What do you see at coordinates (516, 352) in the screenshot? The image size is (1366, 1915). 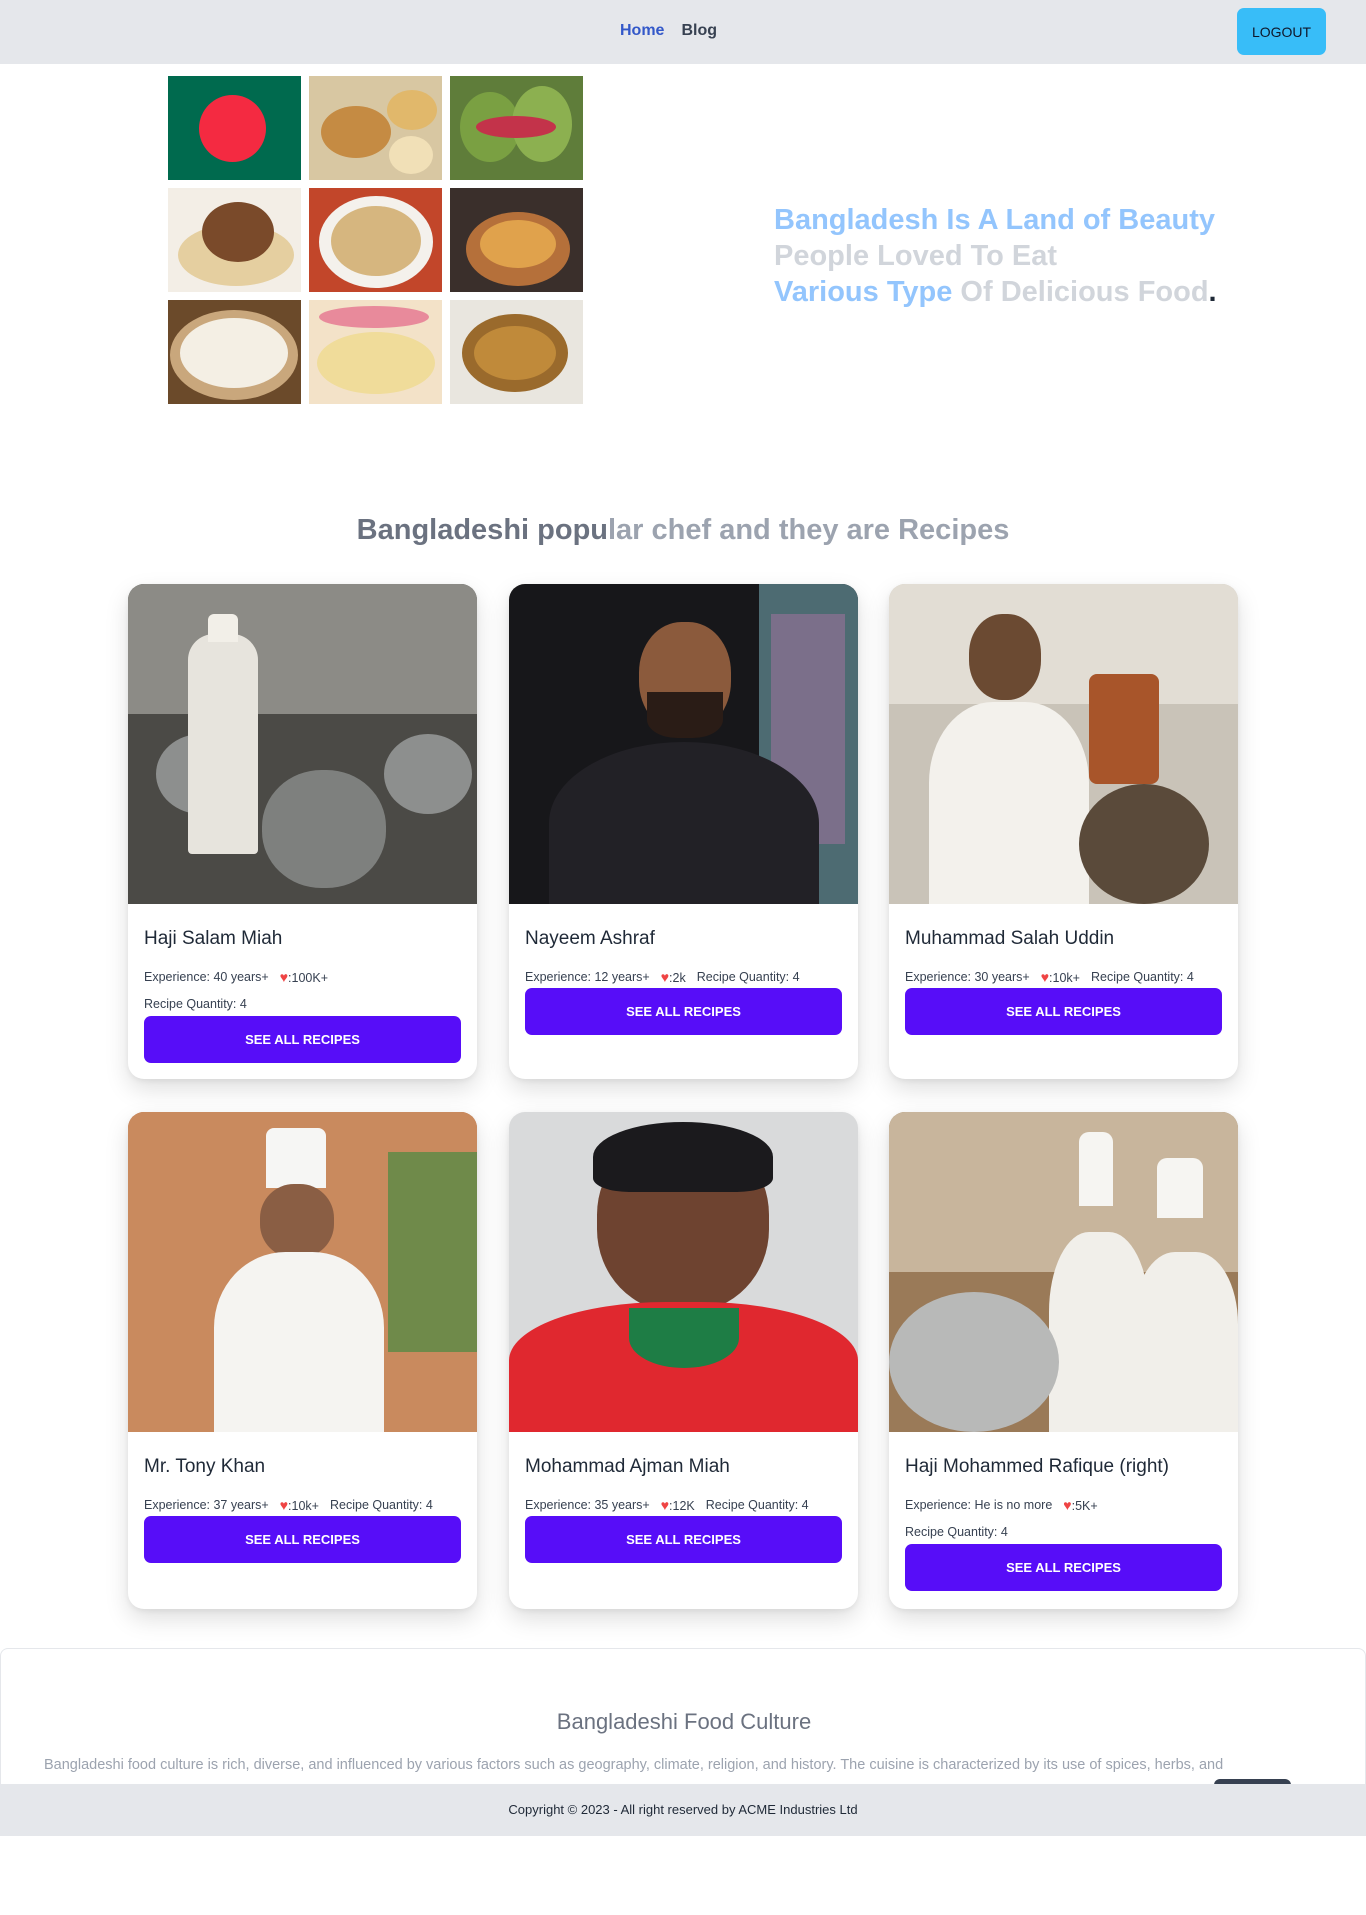 I see `curry-image` at bounding box center [516, 352].